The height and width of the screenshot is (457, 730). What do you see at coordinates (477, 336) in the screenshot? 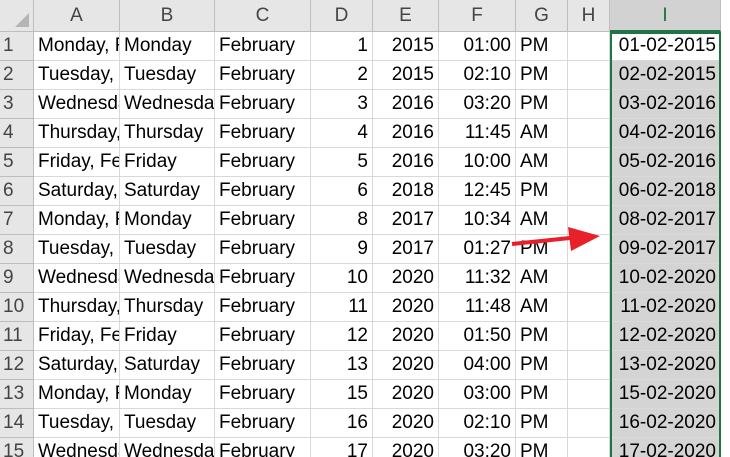
I see `cell-f11: 01:50` at bounding box center [477, 336].